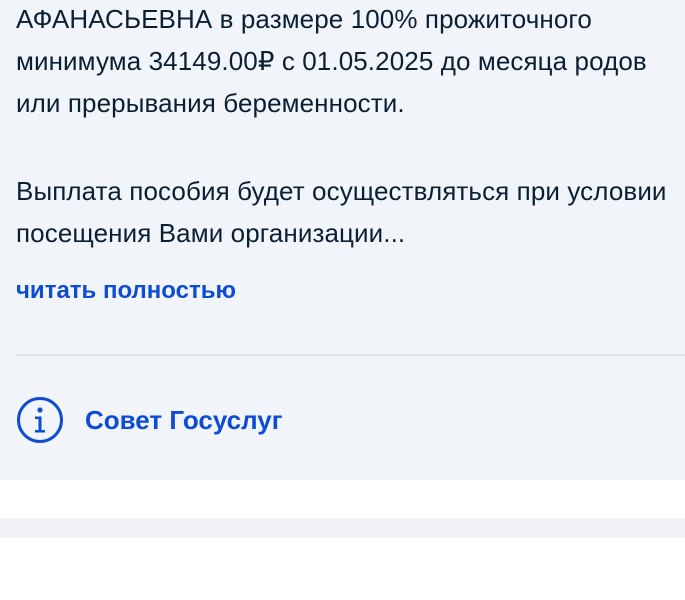 This screenshot has width=685, height=600. Describe the element at coordinates (350, 355) in the screenshot. I see `divider` at that location.